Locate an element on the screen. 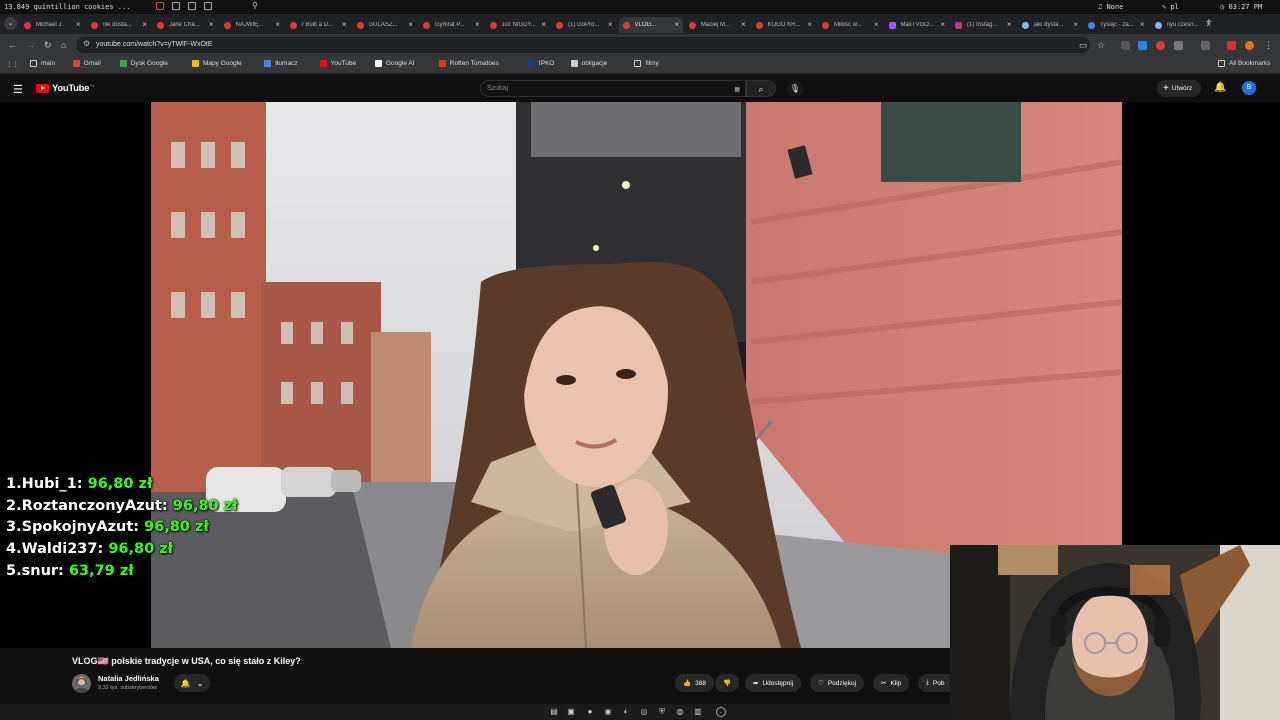  extensions-puzzle-icon is located at coordinates (1178, 45).